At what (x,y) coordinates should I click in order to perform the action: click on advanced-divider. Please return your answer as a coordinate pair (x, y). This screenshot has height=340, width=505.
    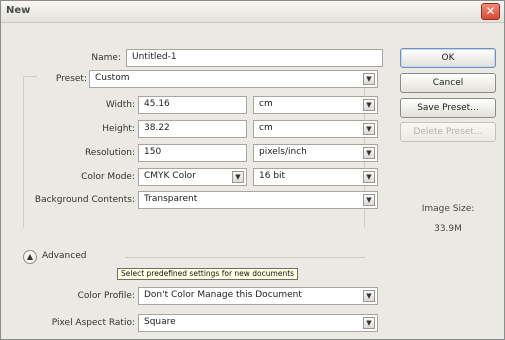
    Looking at the image, I should click on (245, 257).